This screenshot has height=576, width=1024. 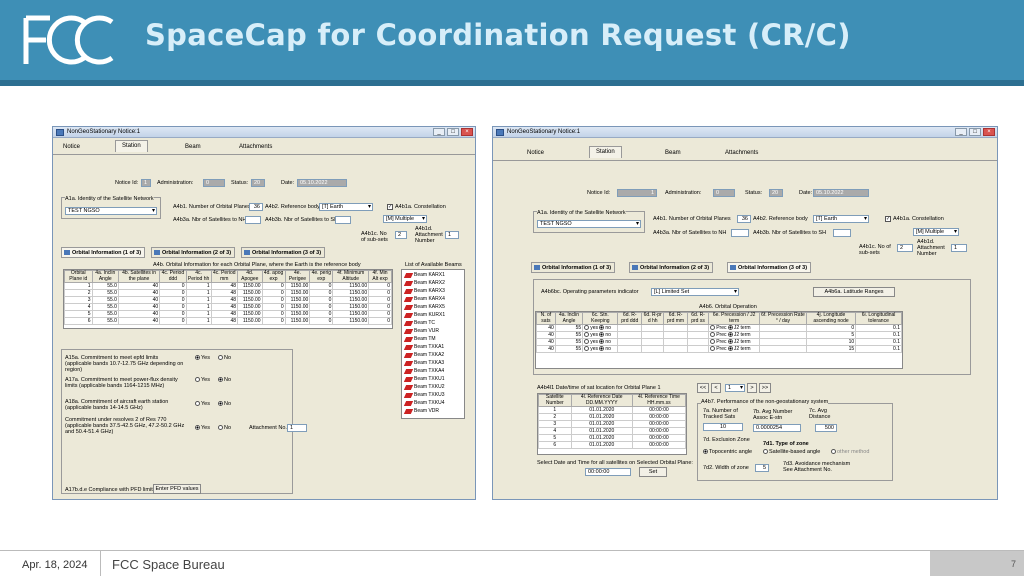 I want to click on ref-body-select: [T] Earth, so click(x=841, y=219).